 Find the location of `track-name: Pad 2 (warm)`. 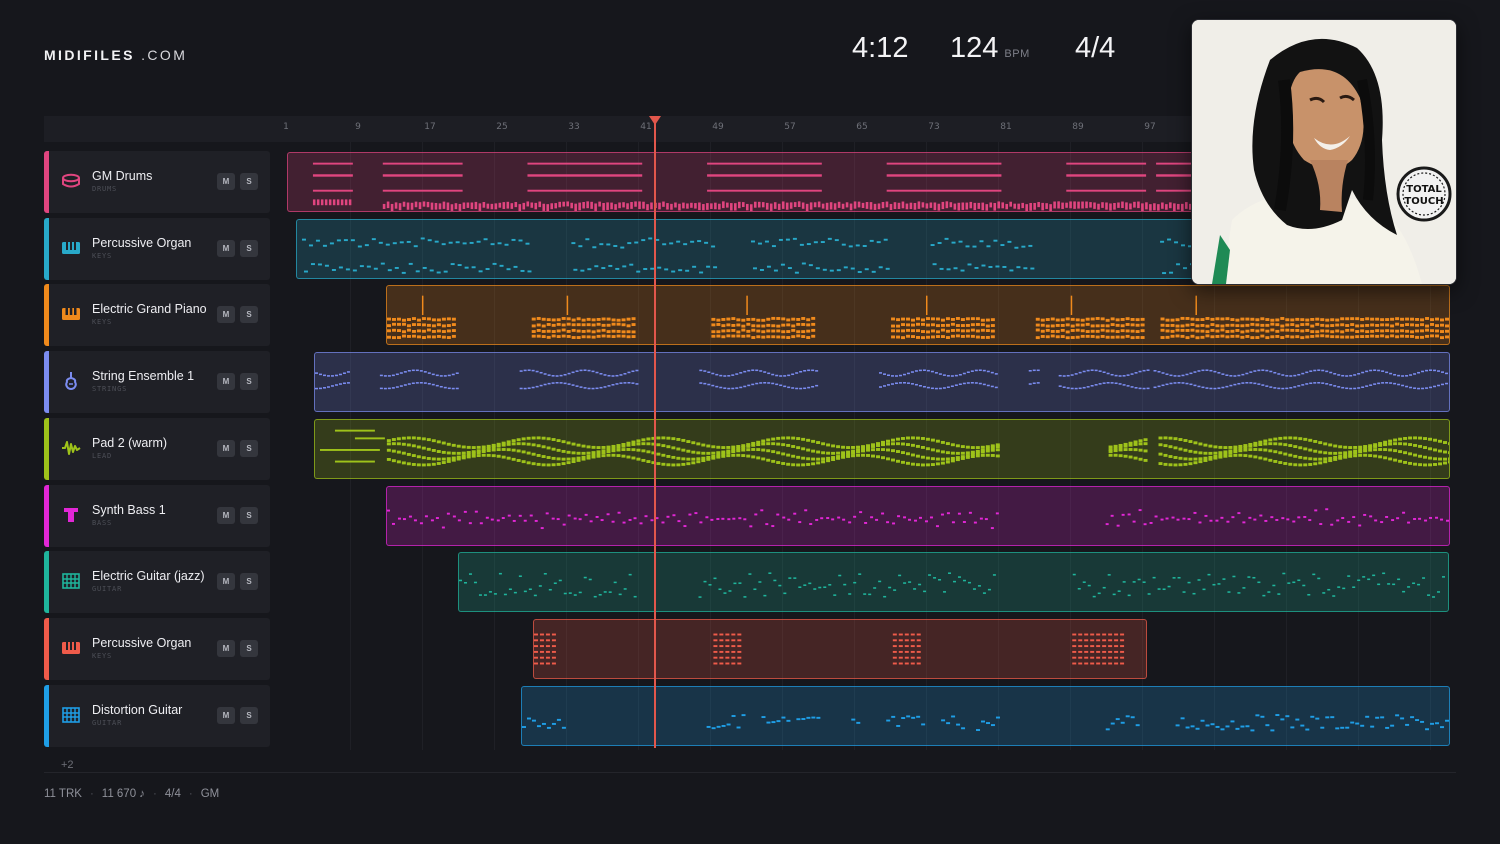

track-name: Pad 2 (warm) is located at coordinates (130, 442).